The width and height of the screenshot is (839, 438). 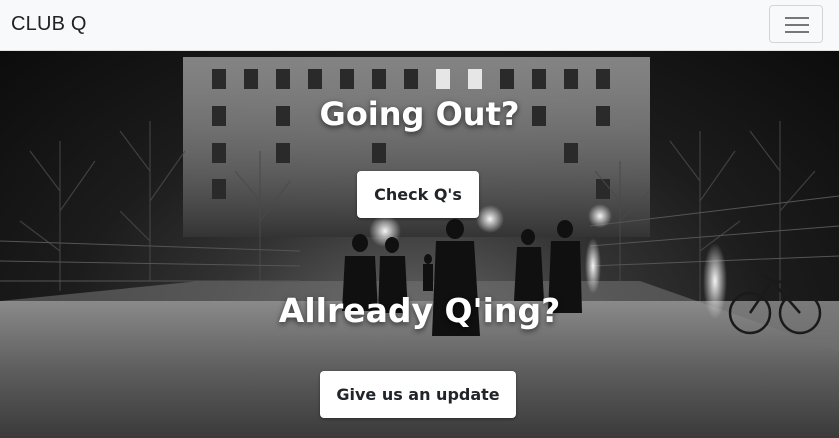 What do you see at coordinates (419, 114) in the screenshot?
I see `hero-heading-going-out: Going Out?` at bounding box center [419, 114].